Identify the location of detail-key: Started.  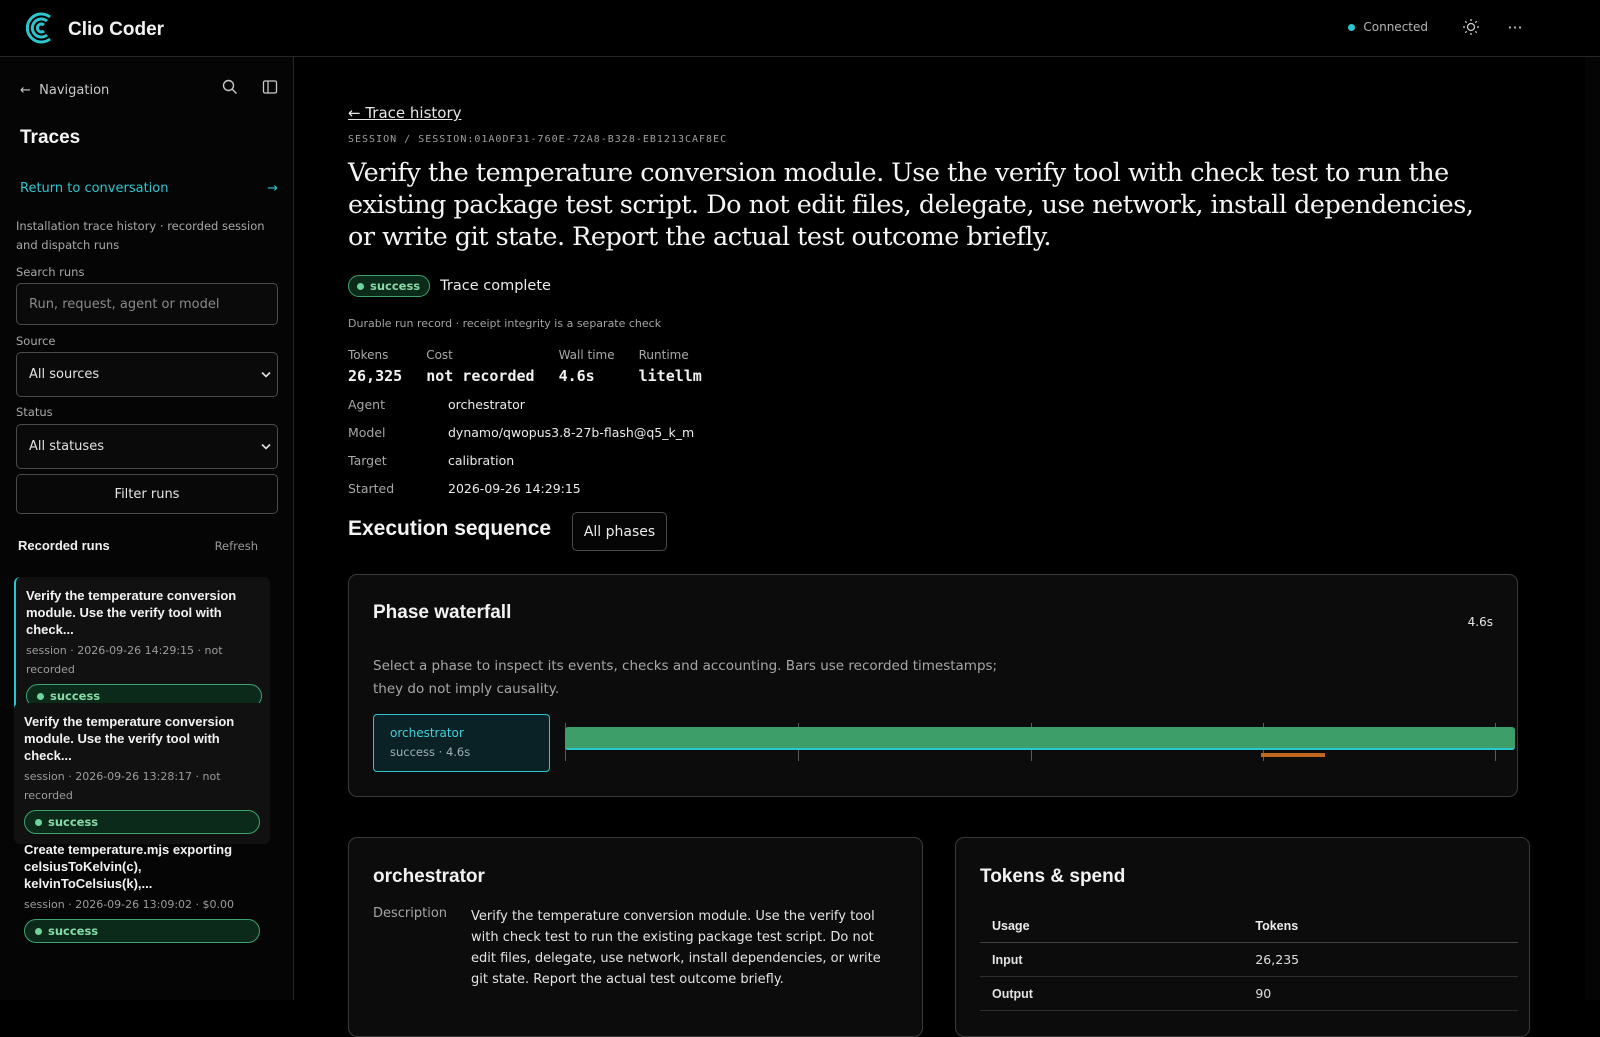
(371, 488).